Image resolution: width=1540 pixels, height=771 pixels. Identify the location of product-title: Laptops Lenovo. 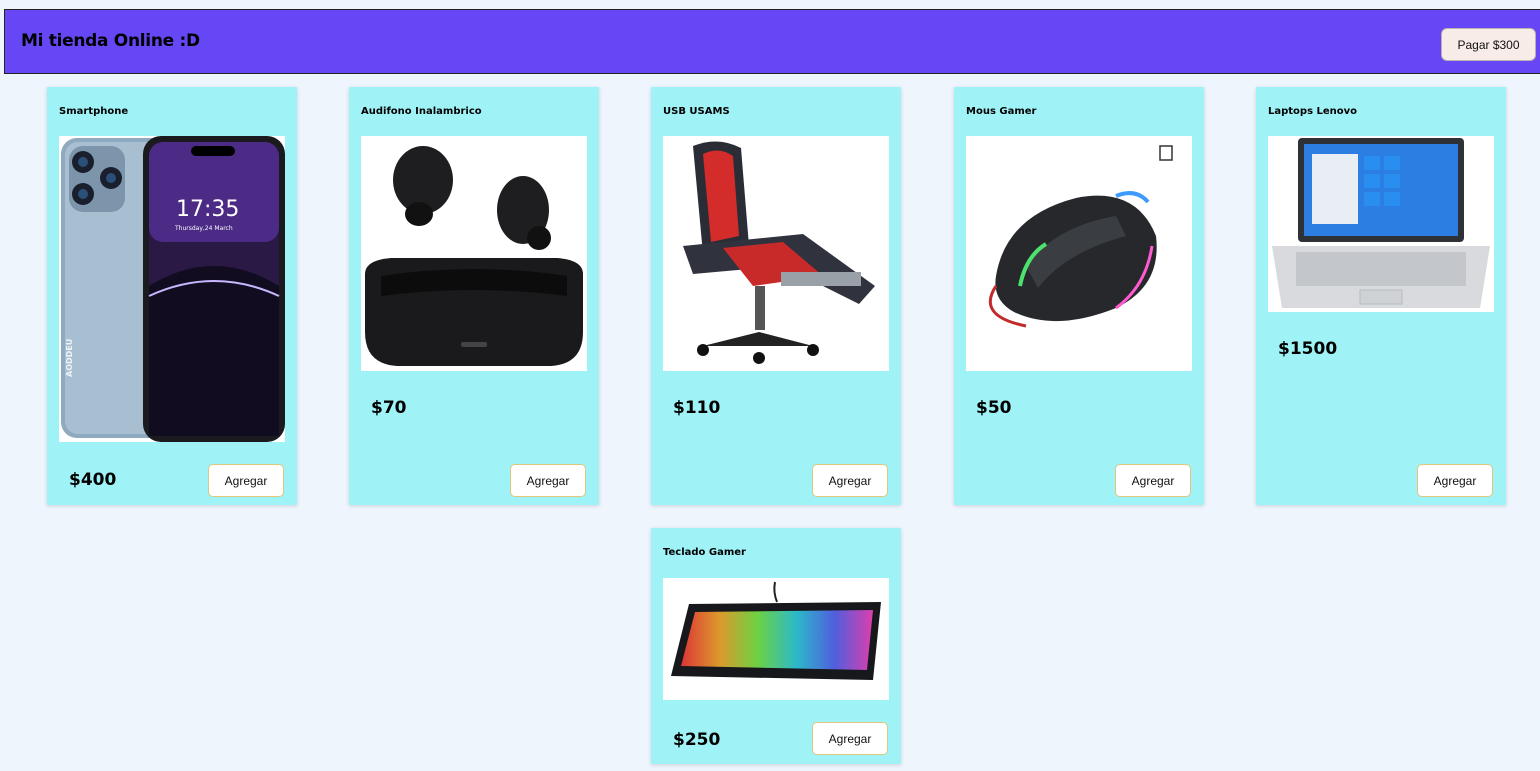
(1313, 111).